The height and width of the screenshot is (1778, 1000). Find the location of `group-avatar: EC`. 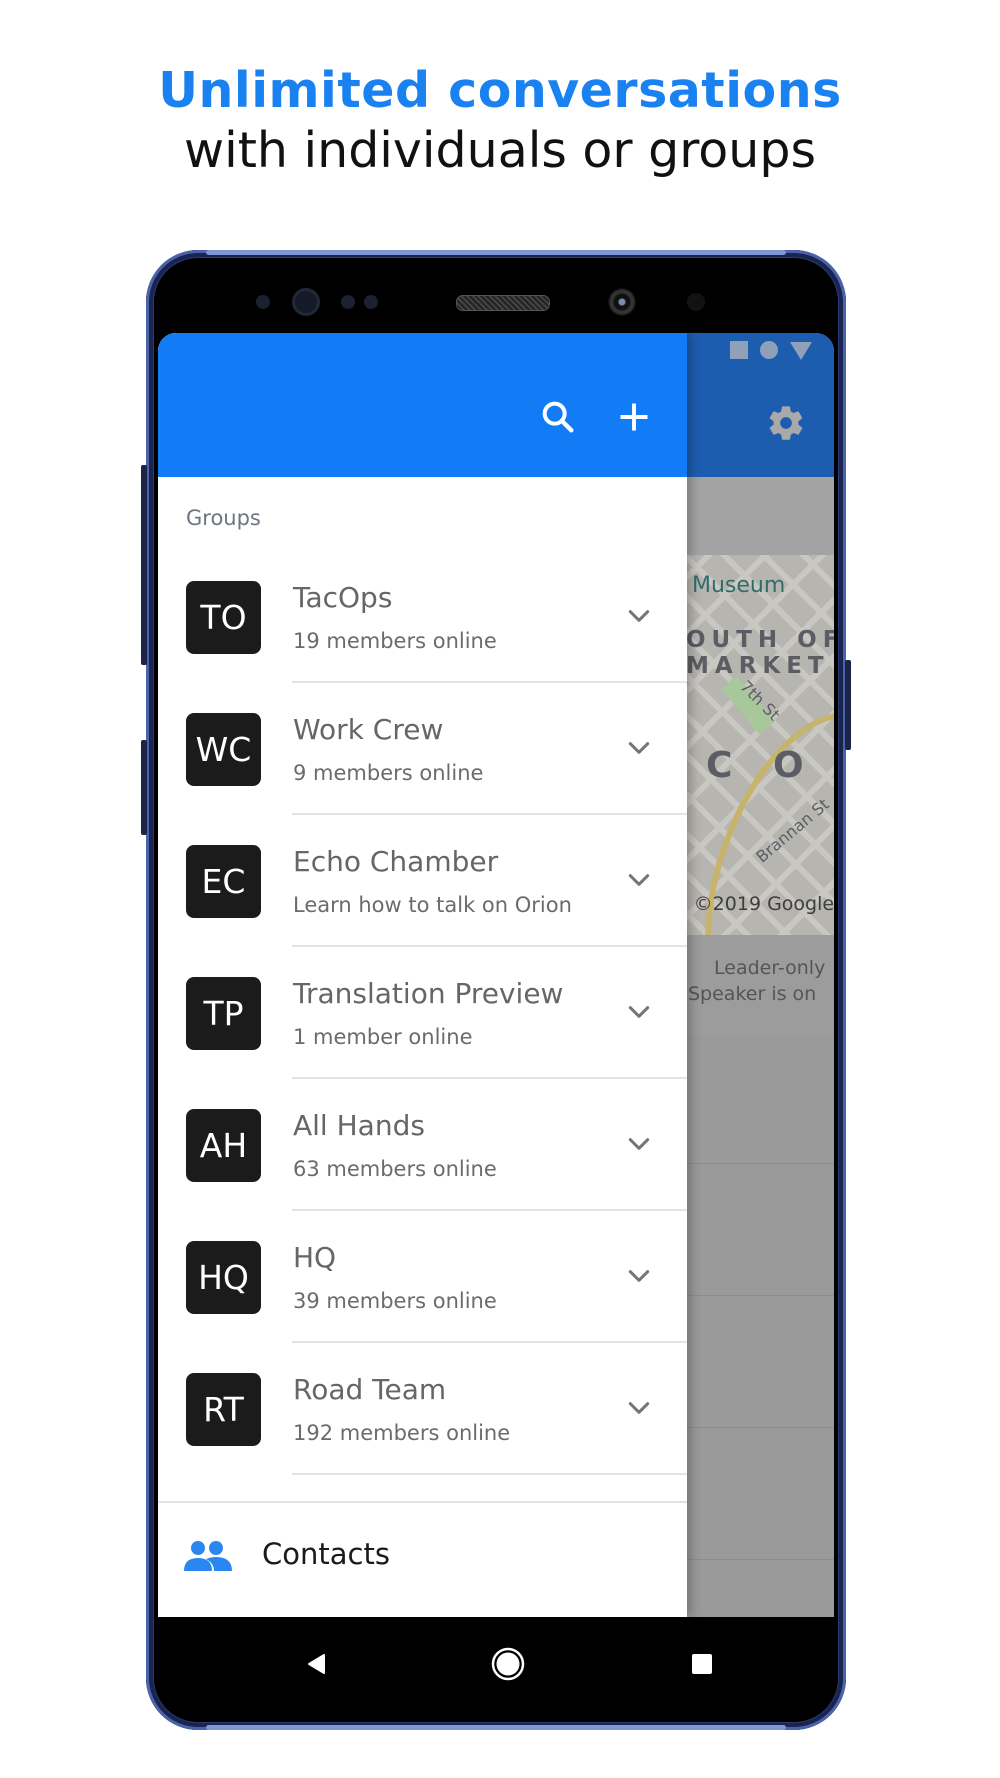

group-avatar: EC is located at coordinates (223, 881).